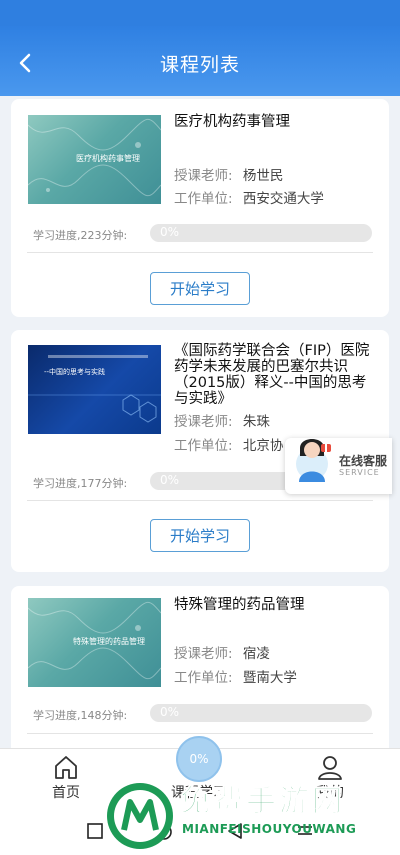 Image resolution: width=400 pixels, height=855 pixels. I want to click on service-label: 在线客服, so click(363, 461).